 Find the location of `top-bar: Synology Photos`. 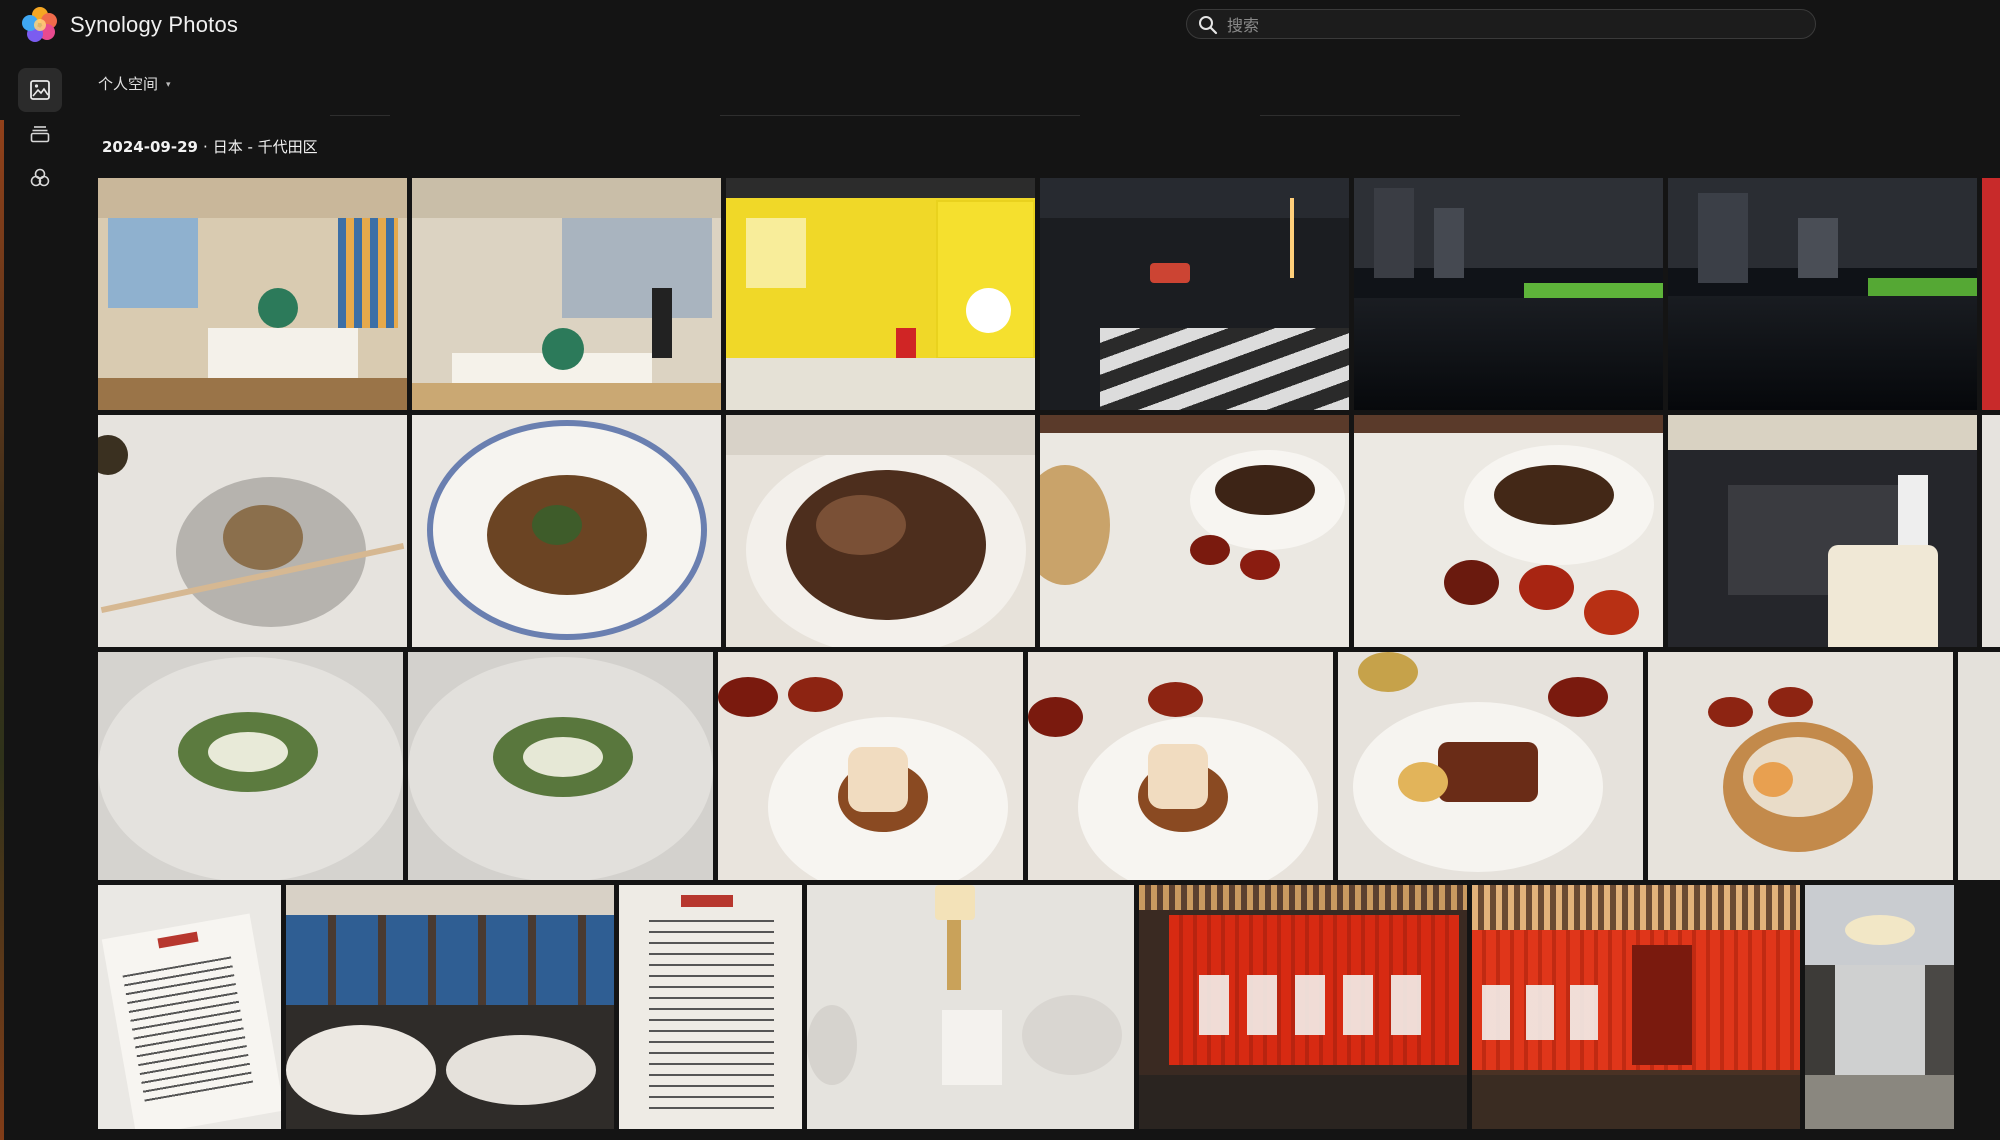

top-bar: Synology Photos is located at coordinates (1000, 25).